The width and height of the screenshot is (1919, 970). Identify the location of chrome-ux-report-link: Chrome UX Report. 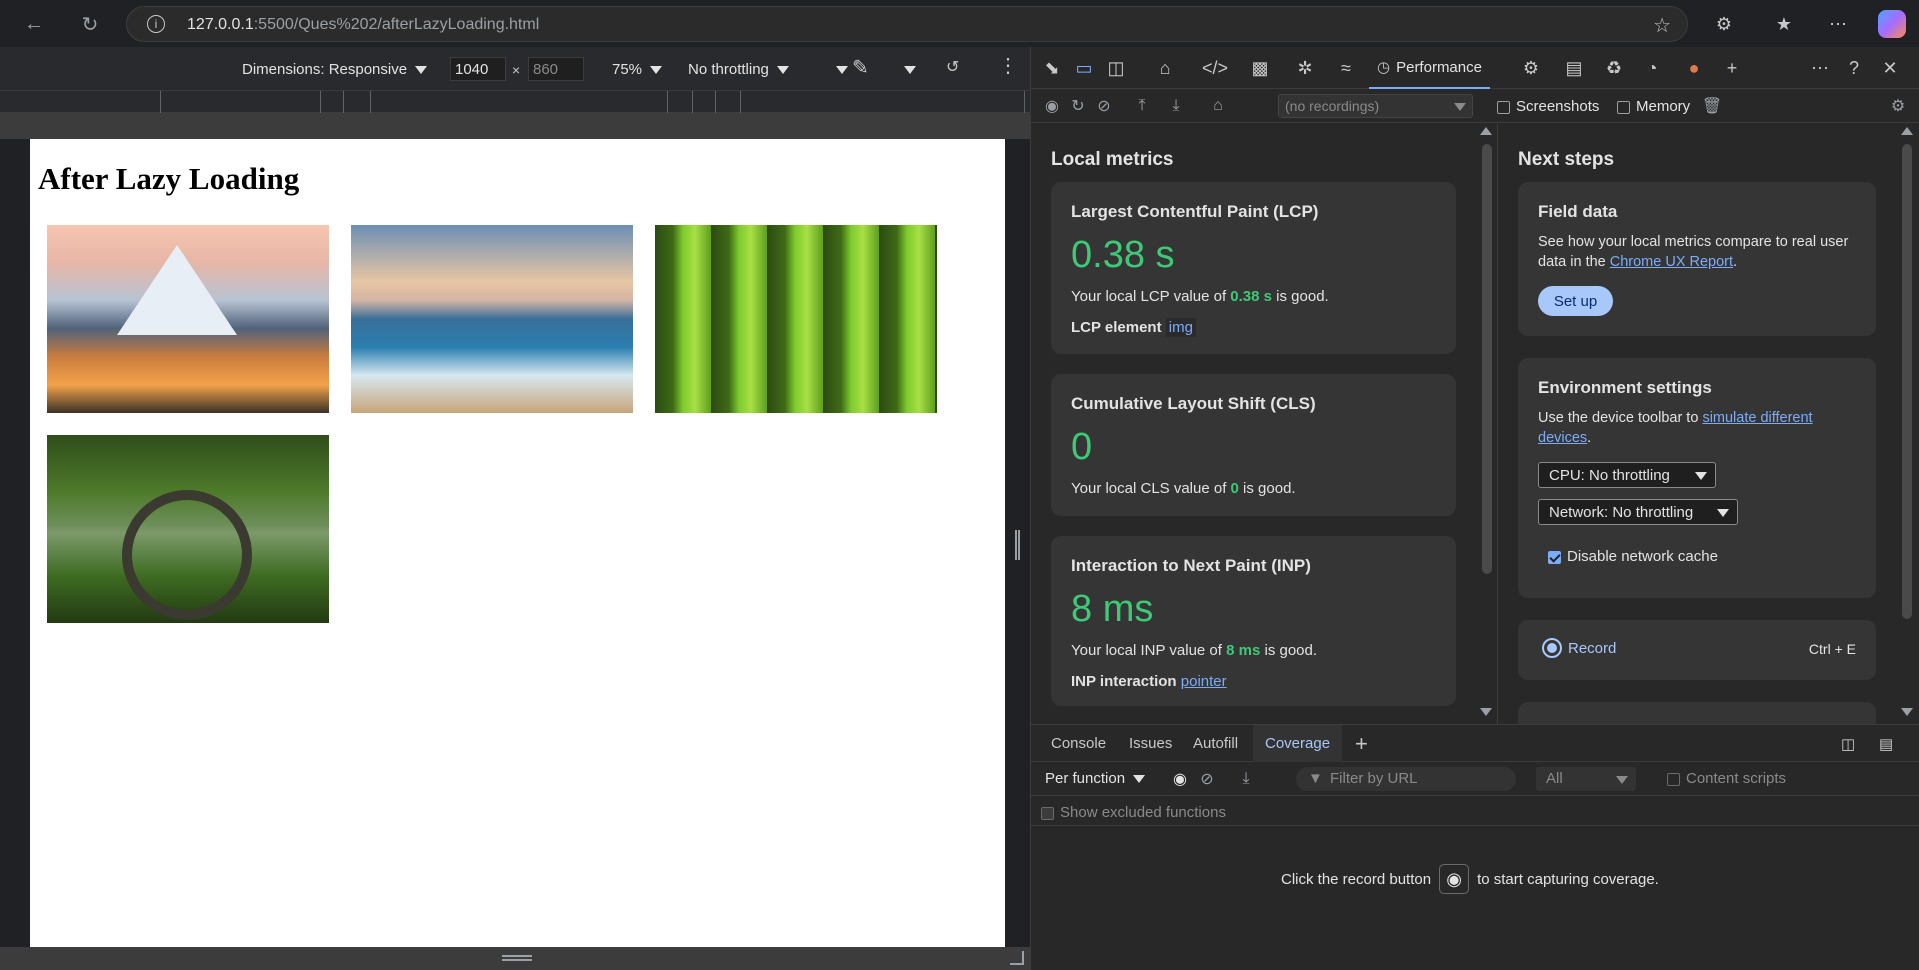
(1671, 262).